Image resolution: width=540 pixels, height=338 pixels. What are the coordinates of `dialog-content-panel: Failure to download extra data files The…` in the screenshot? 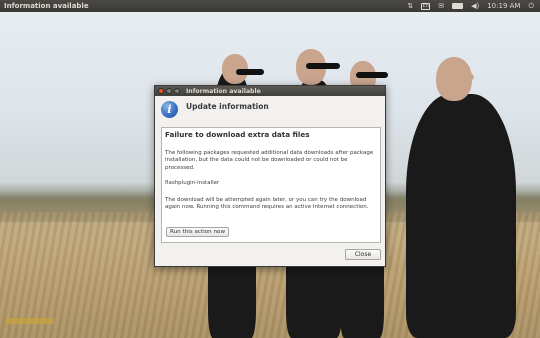 It's located at (271, 185).